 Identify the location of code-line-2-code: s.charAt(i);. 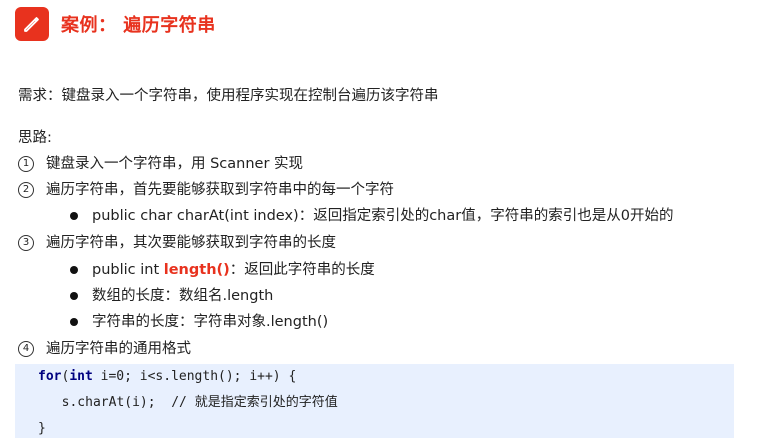
(109, 402).